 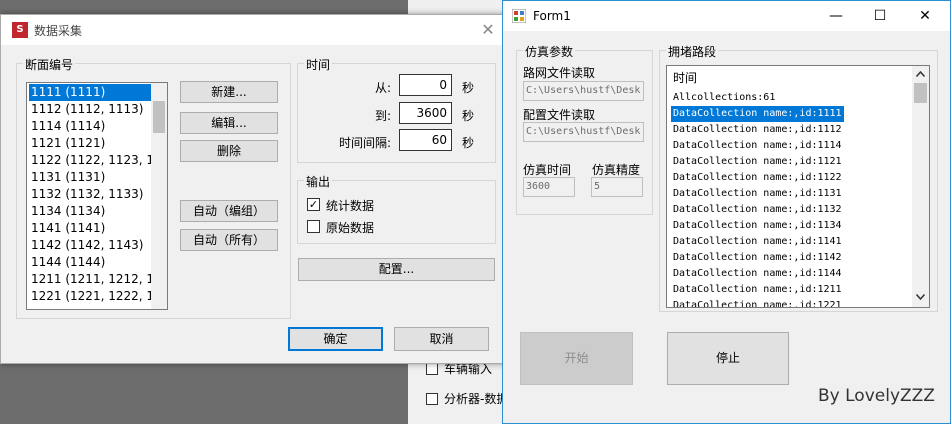 What do you see at coordinates (441, 339) in the screenshot?
I see `cancel-button: 取消` at bounding box center [441, 339].